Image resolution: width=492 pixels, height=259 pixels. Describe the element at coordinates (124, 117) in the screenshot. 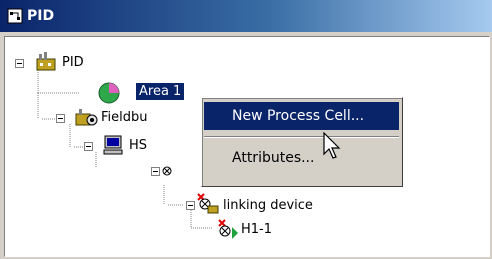

I see `tree-item-fieldbus: Fieldbu` at that location.